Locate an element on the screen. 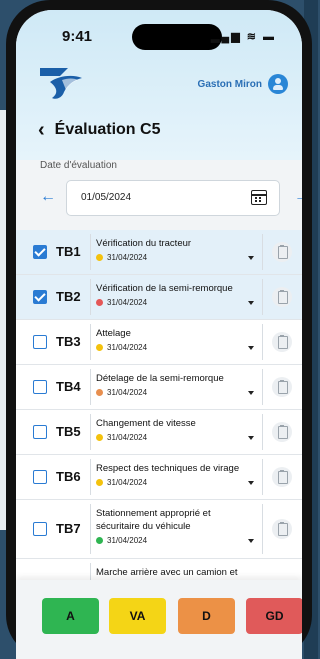 This screenshot has width=320, height=659. status-bar: 9:41 ▂▄▆ ≋ ▬ is located at coordinates (159, 37).